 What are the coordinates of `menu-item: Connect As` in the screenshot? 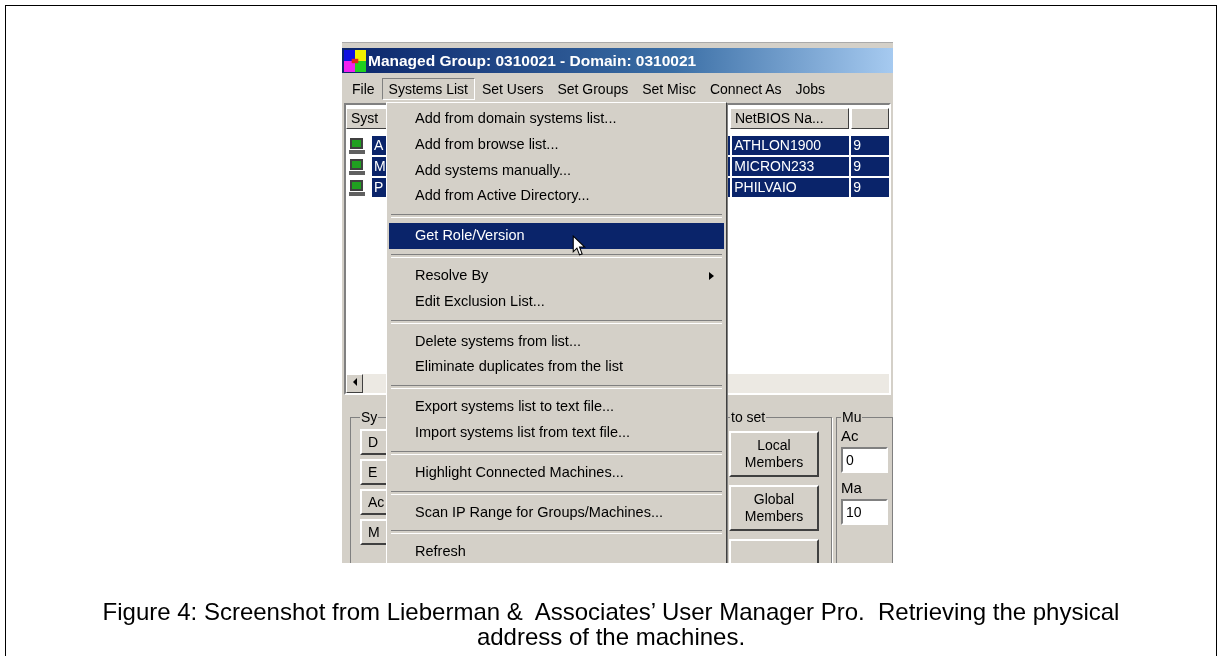 It's located at (745, 89).